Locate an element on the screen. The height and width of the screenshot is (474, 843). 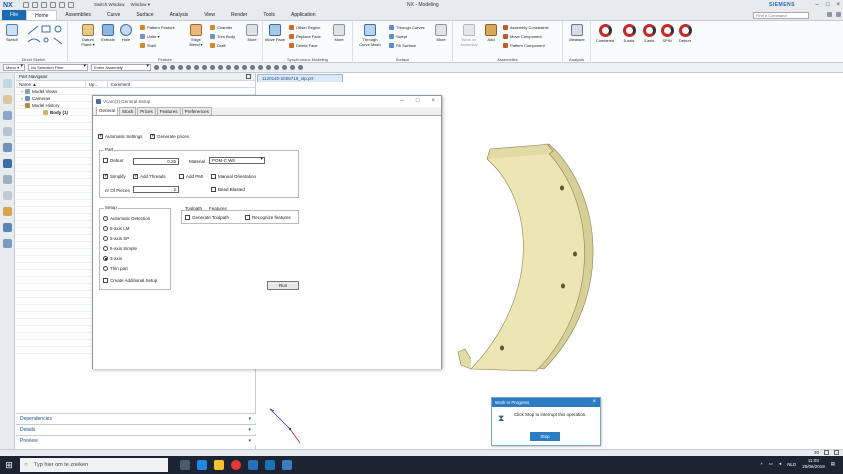
tab-file: File is located at coordinates (14, 15).